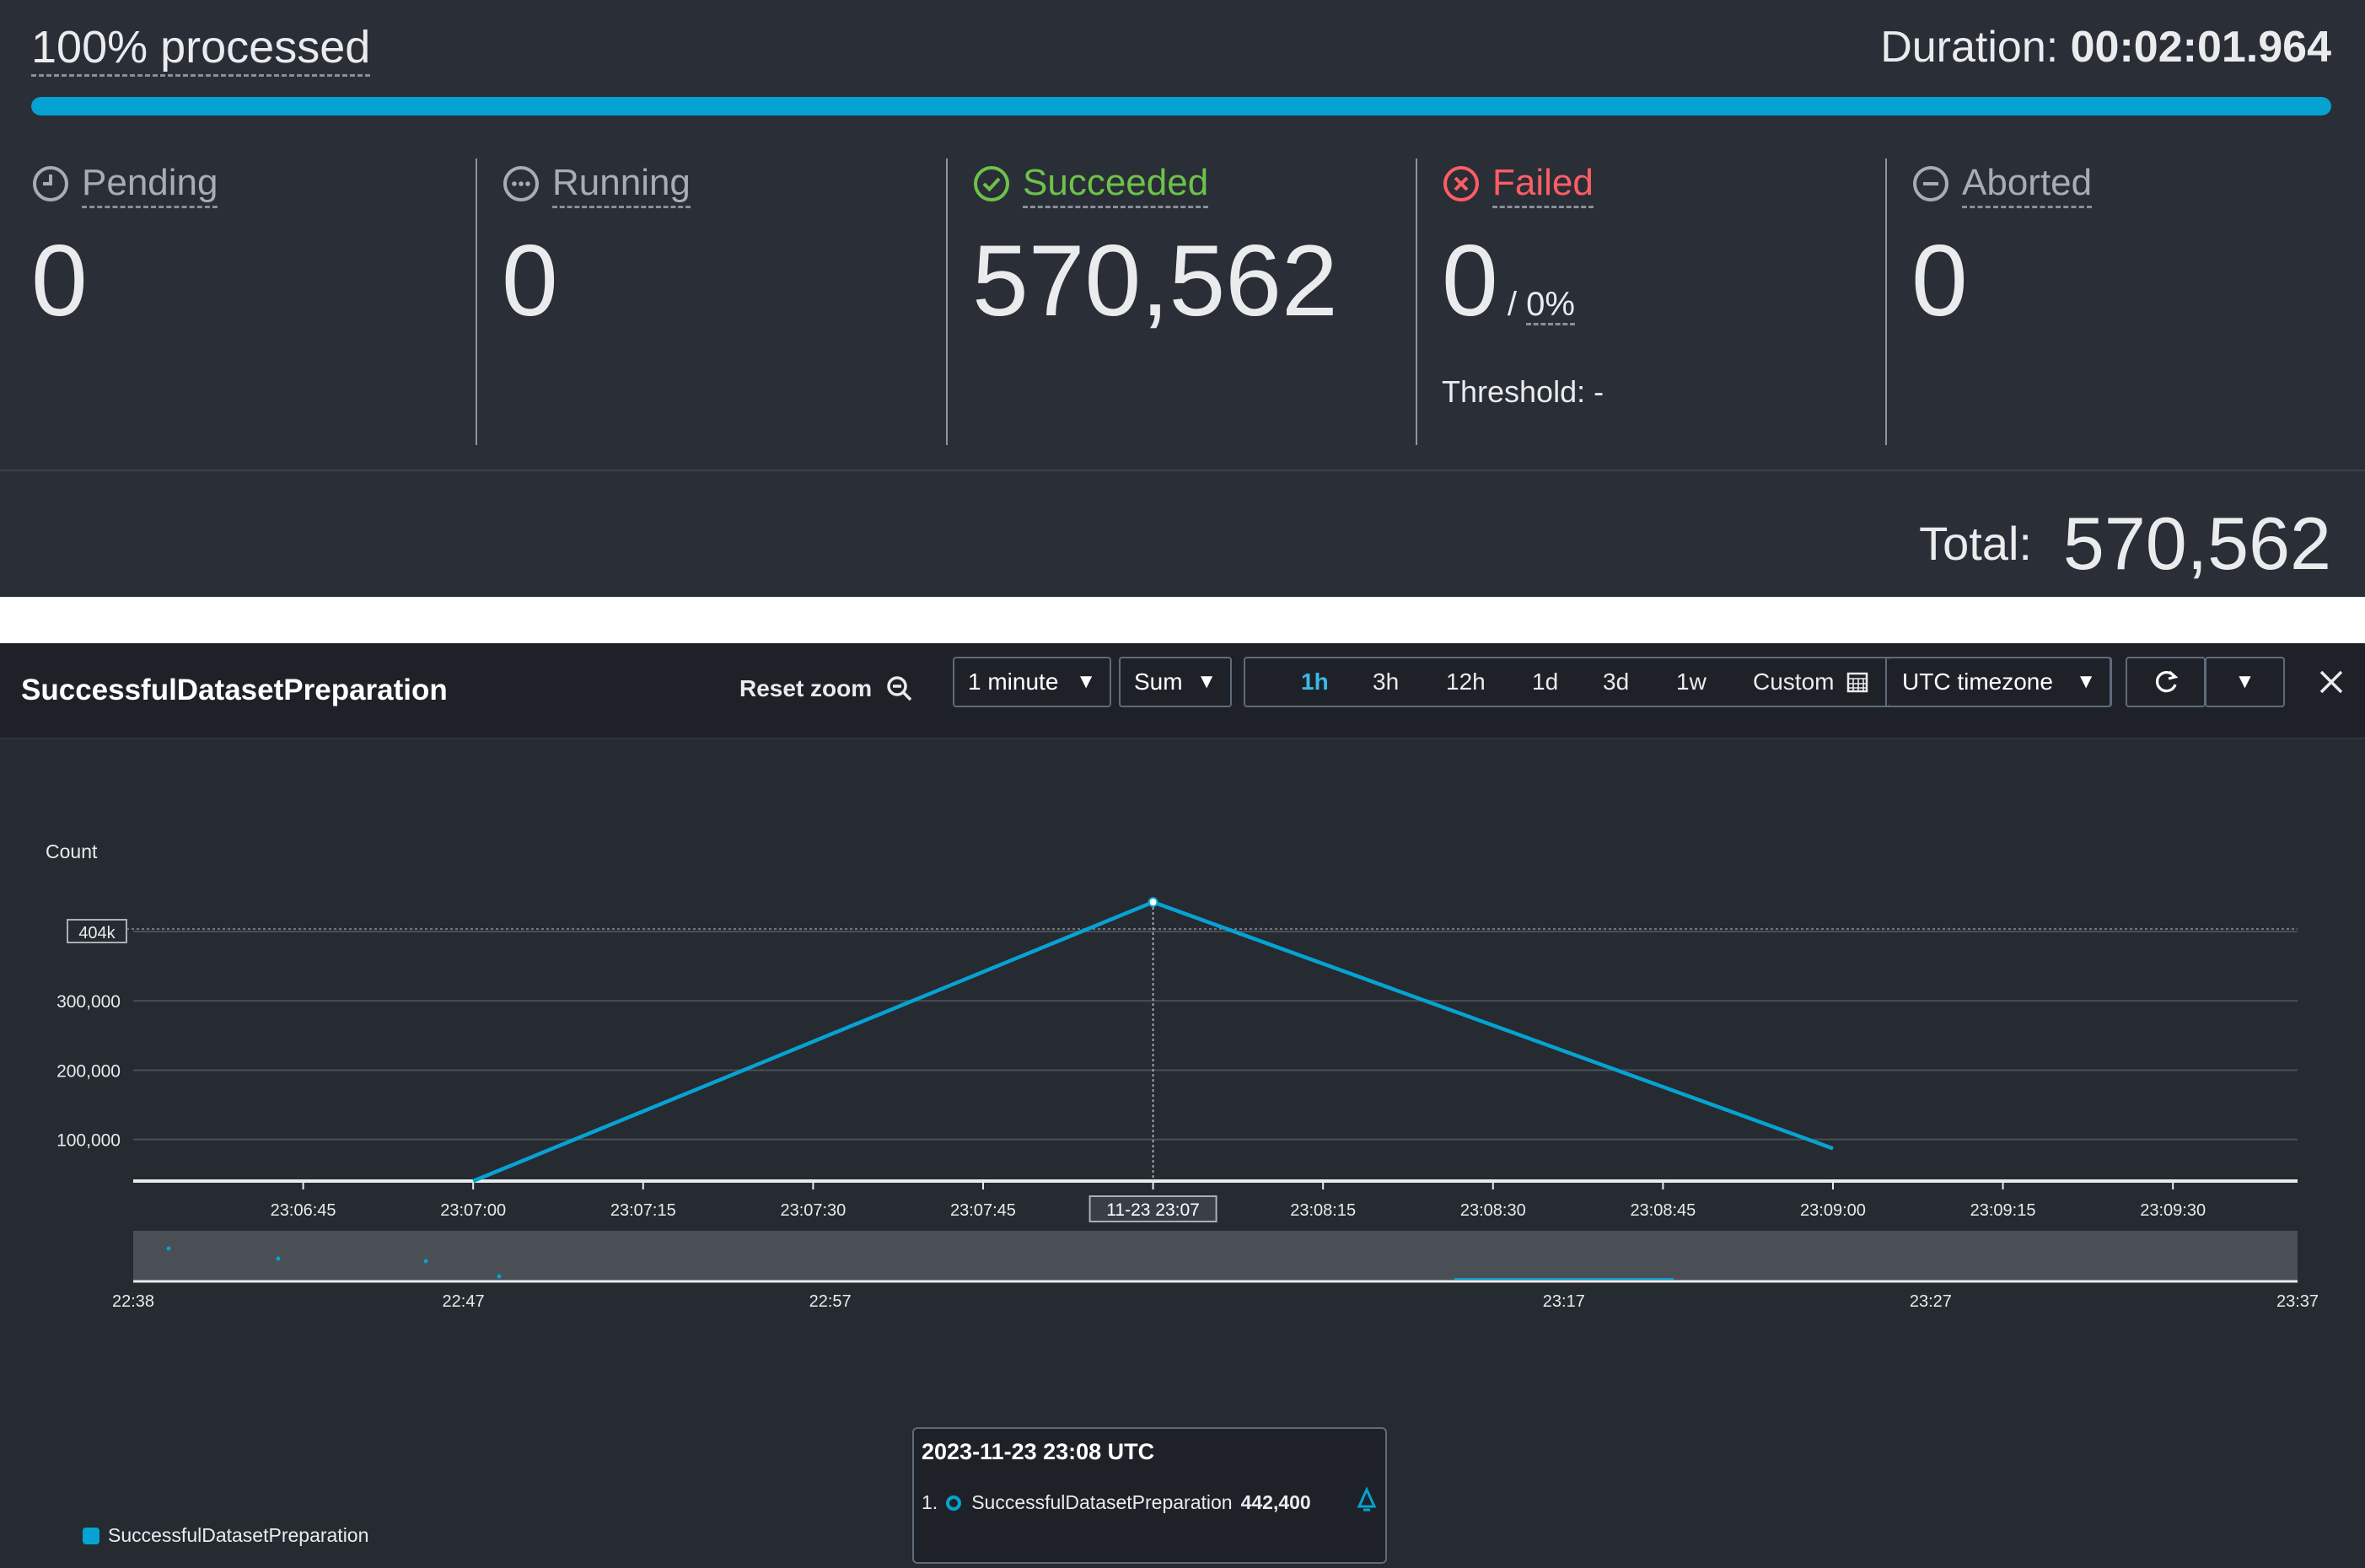  I want to click on range-1h: 1h, so click(1315, 682).